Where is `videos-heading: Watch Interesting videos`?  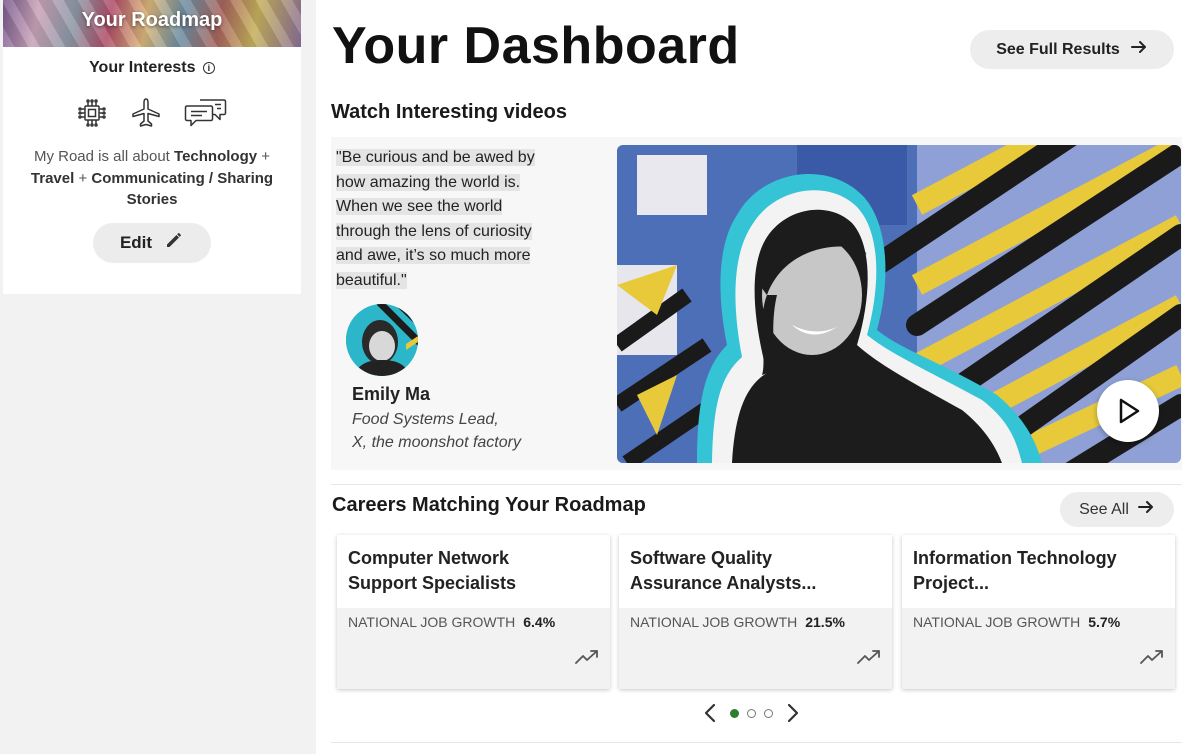
videos-heading: Watch Interesting videos is located at coordinates (449, 112).